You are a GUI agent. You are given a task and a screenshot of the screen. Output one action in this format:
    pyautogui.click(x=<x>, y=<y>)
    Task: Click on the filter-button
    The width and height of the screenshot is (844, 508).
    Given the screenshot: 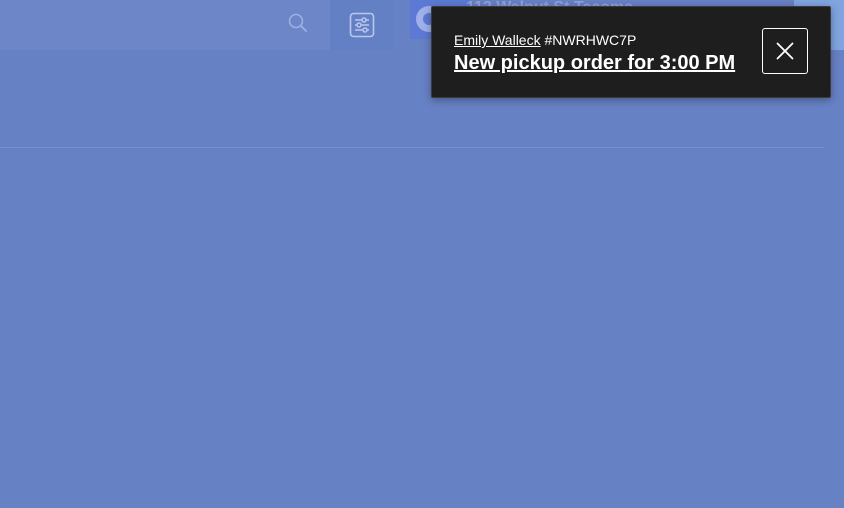 What is the action you would take?
    pyautogui.click(x=362, y=25)
    